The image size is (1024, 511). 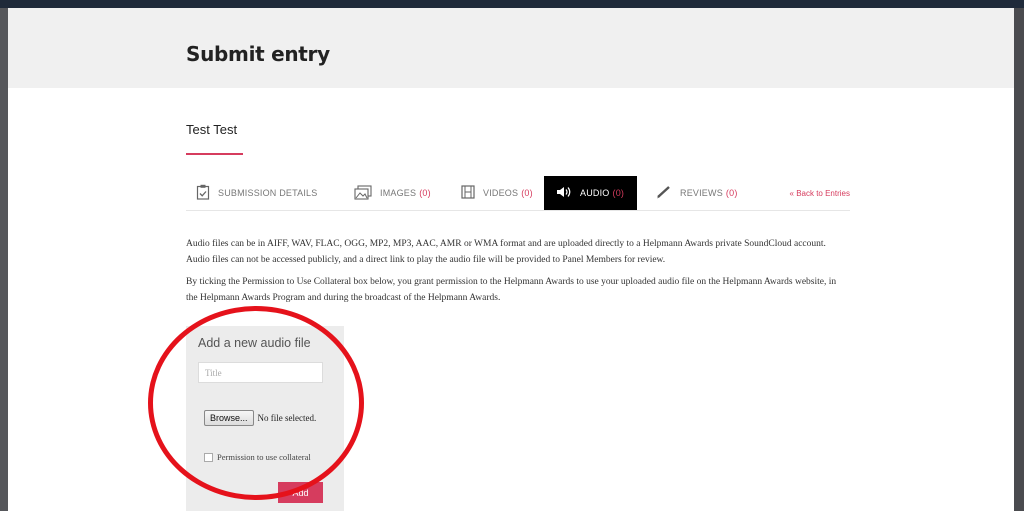 I want to click on file-status: No file selected., so click(x=287, y=418).